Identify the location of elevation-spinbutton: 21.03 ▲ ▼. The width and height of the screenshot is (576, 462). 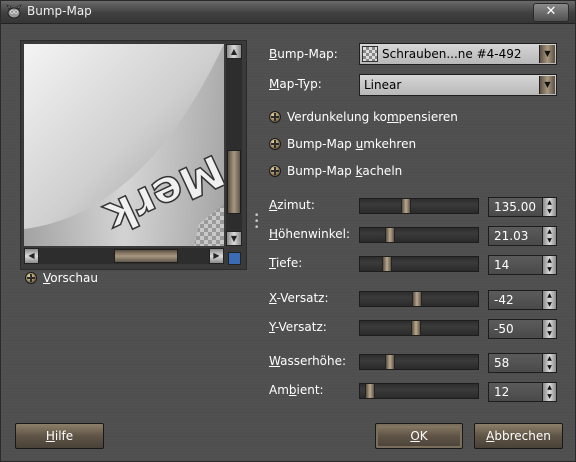
(522, 236).